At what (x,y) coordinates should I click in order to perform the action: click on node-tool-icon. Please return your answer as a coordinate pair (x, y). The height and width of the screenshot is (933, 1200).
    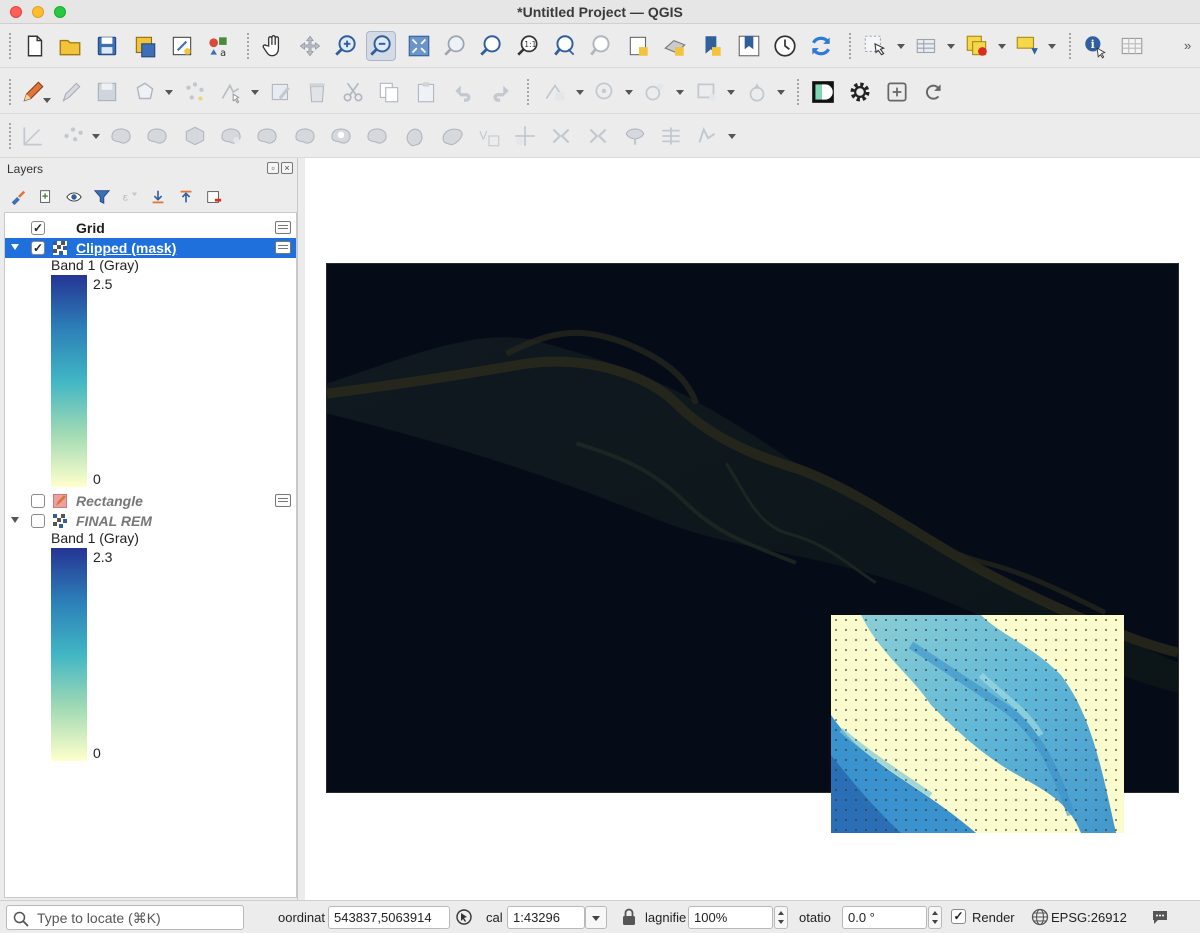
    Looking at the image, I should click on (231, 92).